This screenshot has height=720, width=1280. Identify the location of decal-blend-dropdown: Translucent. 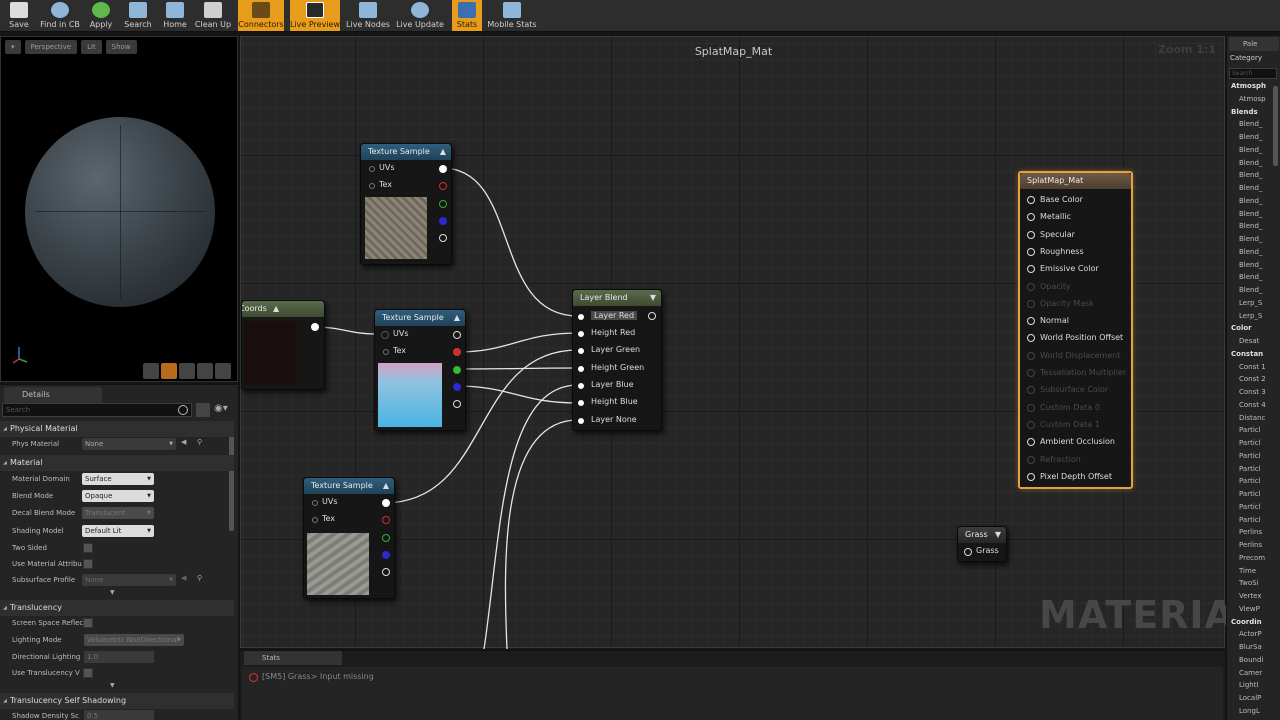
(118, 513).